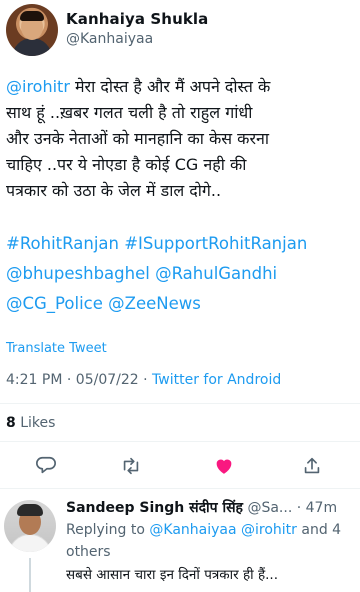  I want to click on thread-line, so click(30, 575).